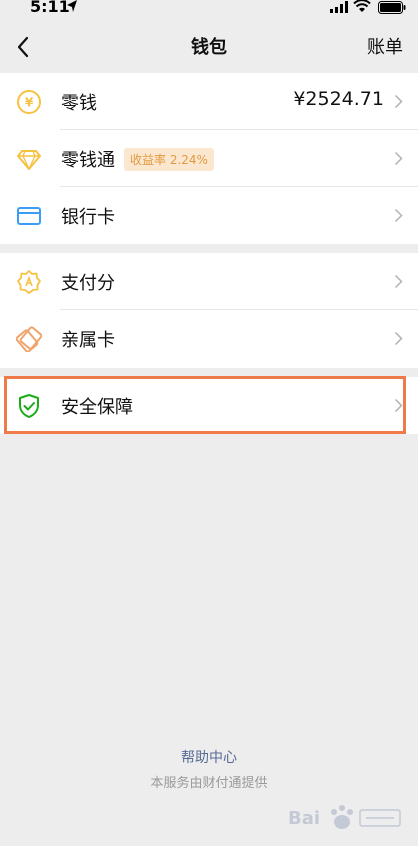  I want to click on help-center-link: 帮助中心, so click(209, 757).